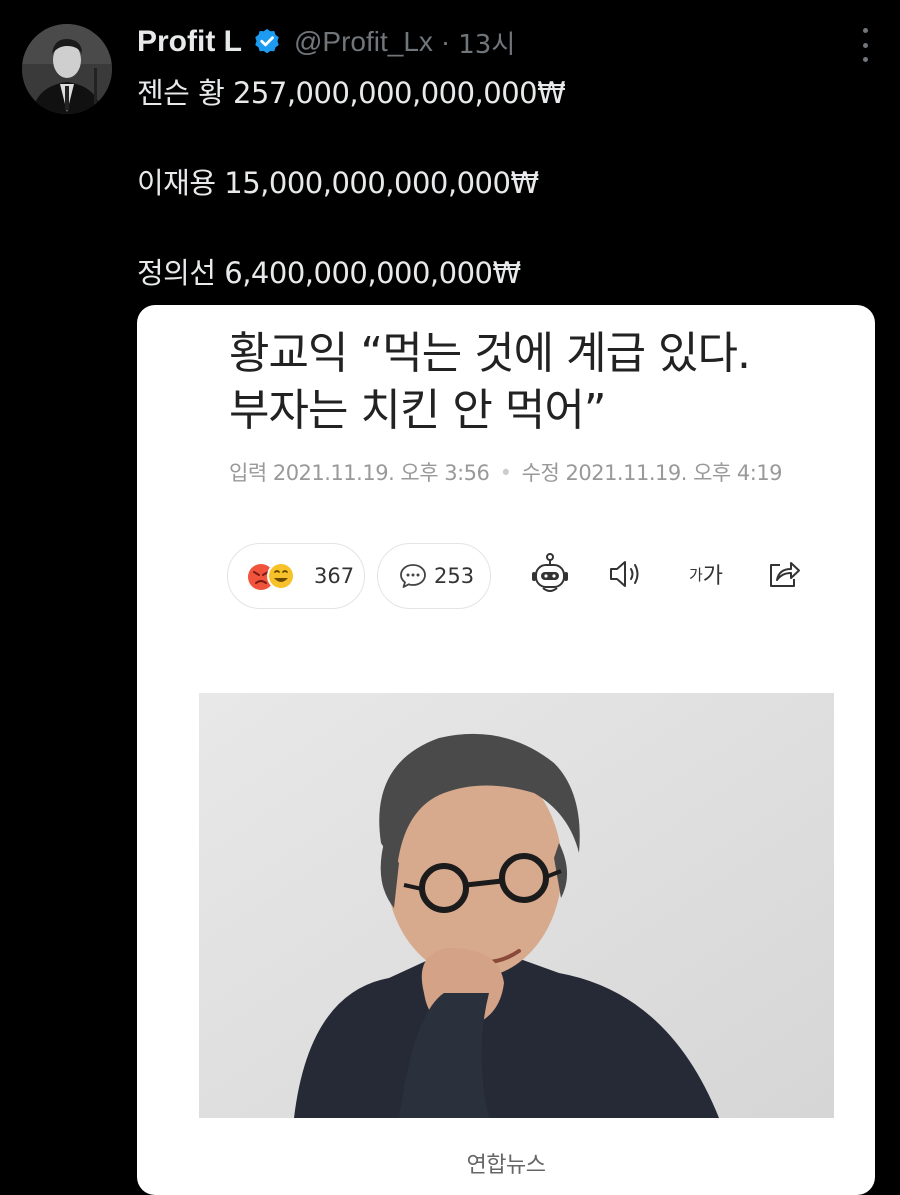 This screenshot has height=1195, width=900. Describe the element at coordinates (695, 574) in the screenshot. I see `font-small-label: 가` at that location.